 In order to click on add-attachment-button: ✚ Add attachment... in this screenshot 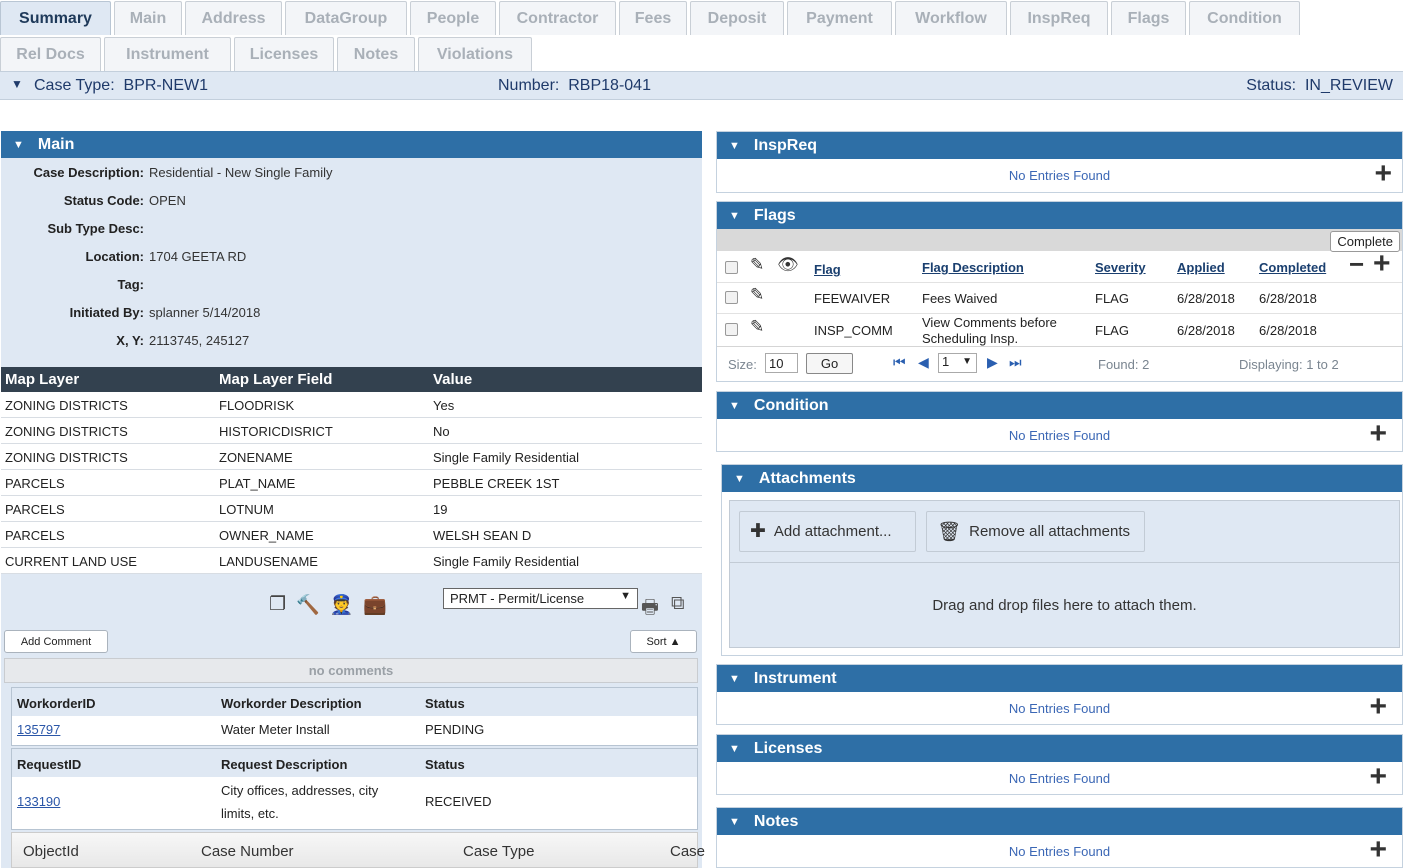, I will do `click(827, 531)`.